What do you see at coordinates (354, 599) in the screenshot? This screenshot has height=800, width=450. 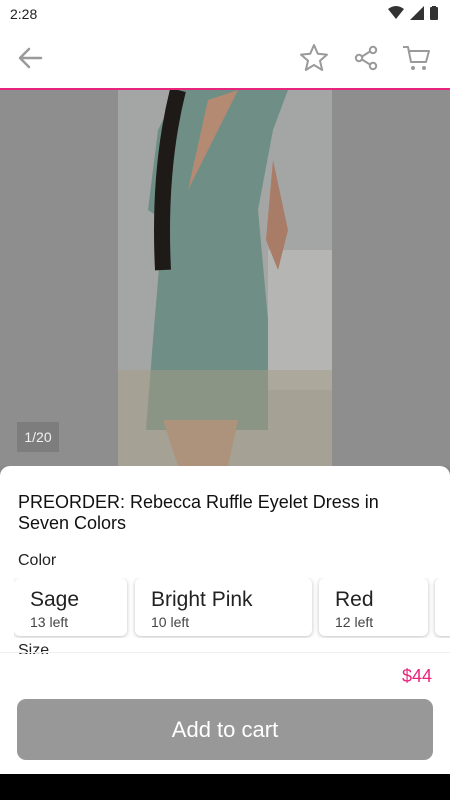 I see `color-option-name: Red` at bounding box center [354, 599].